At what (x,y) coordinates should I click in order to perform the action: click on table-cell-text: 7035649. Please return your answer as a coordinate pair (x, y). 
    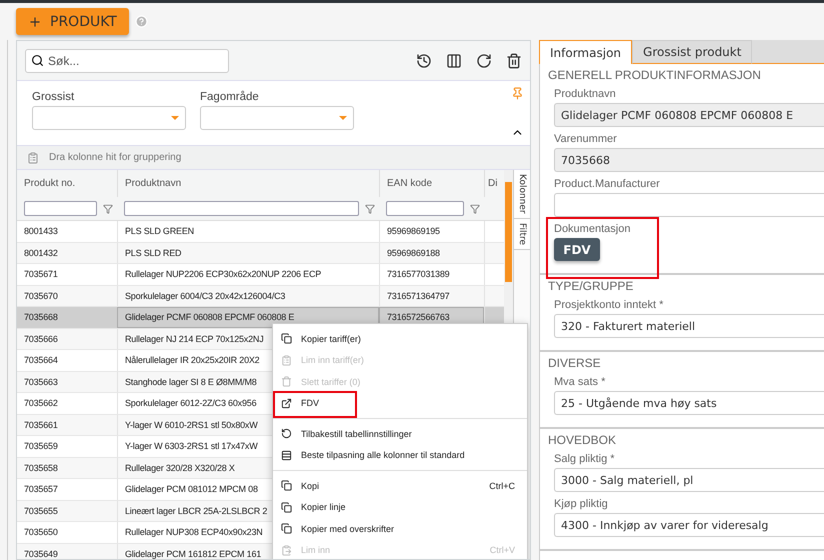
    Looking at the image, I should click on (41, 553).